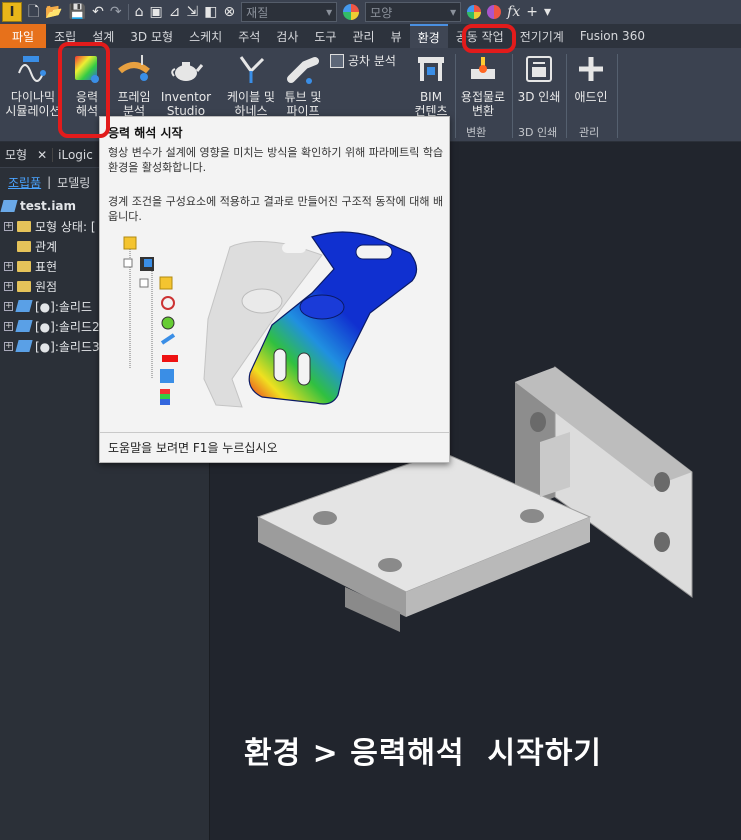  I want to click on tooltip-title: 응력 해석 시작, so click(145, 133).